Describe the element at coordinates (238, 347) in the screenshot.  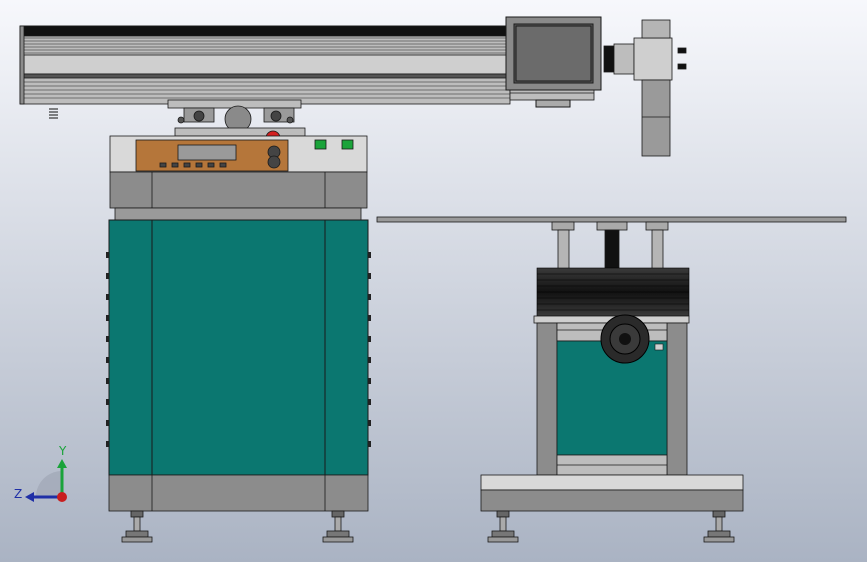
I see `teal-cabinet` at that location.